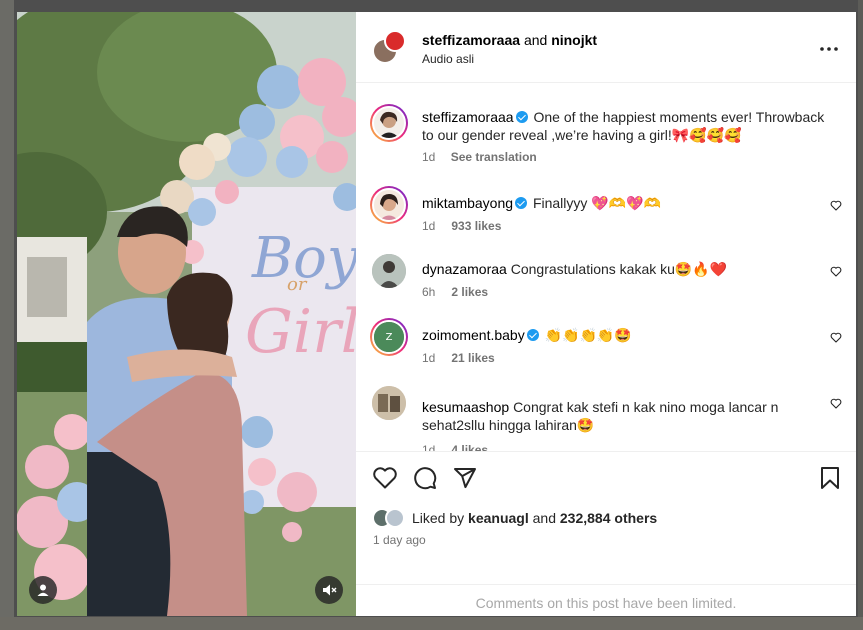 The image size is (863, 630). I want to click on comment-username: dynazamoraa, so click(464, 269).